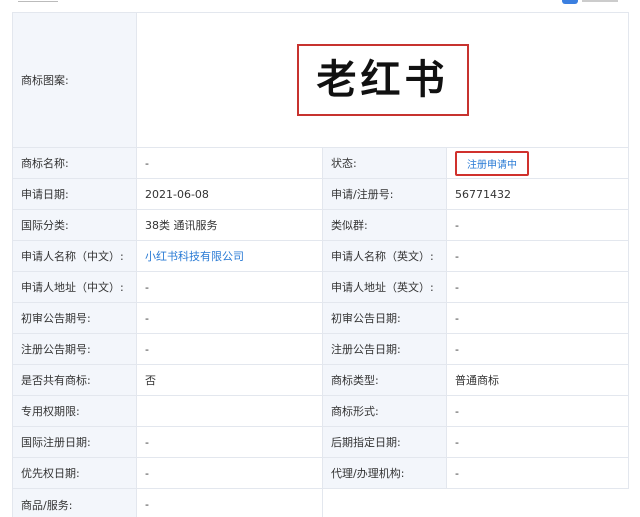 This screenshot has height=517, width=640. What do you see at coordinates (384, 380) in the screenshot?
I see `field-label: 商标类型:` at bounding box center [384, 380].